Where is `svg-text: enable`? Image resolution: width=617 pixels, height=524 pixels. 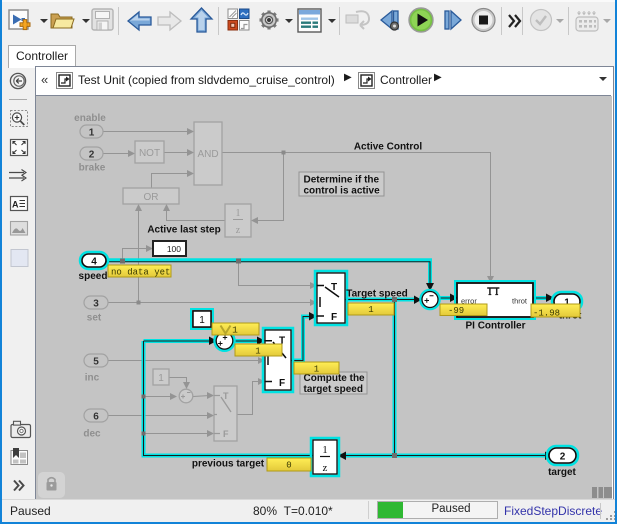 svg-text: enable is located at coordinates (90, 118).